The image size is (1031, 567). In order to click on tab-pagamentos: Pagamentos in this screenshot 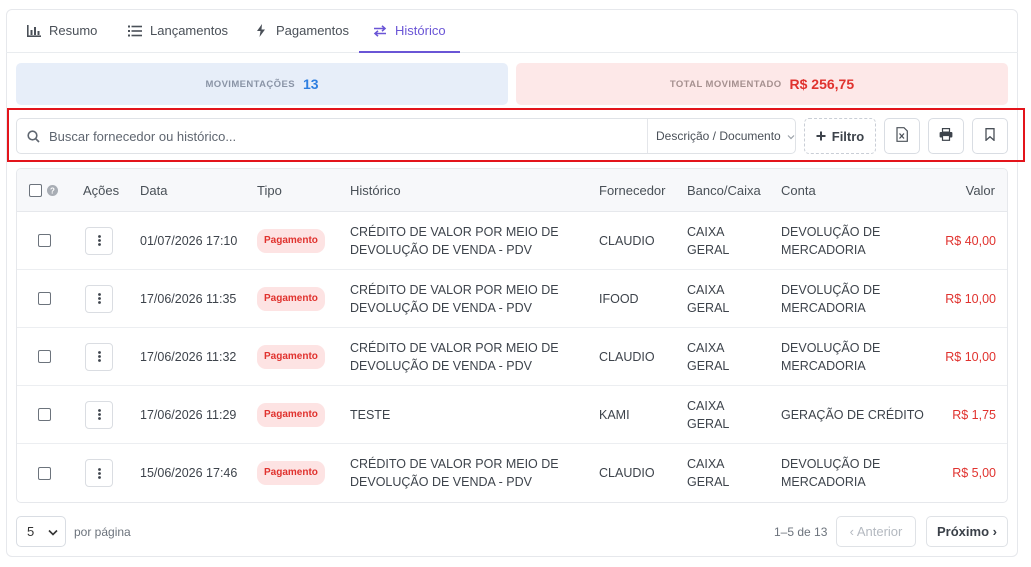, I will do `click(301, 30)`.